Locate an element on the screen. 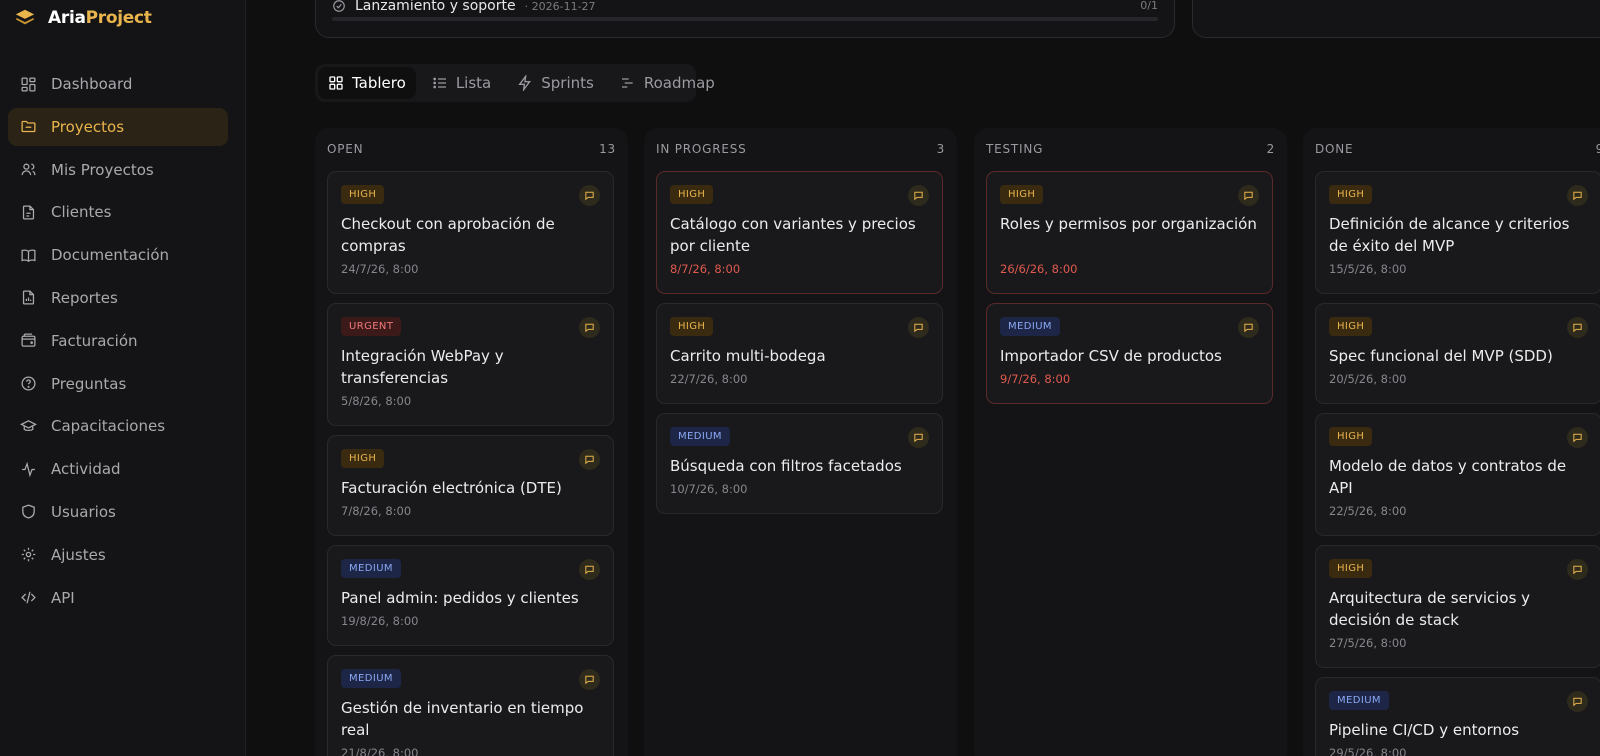  milestone-row: Lanzamiento y soporte · 2026-11-27 is located at coordinates (464, 7).